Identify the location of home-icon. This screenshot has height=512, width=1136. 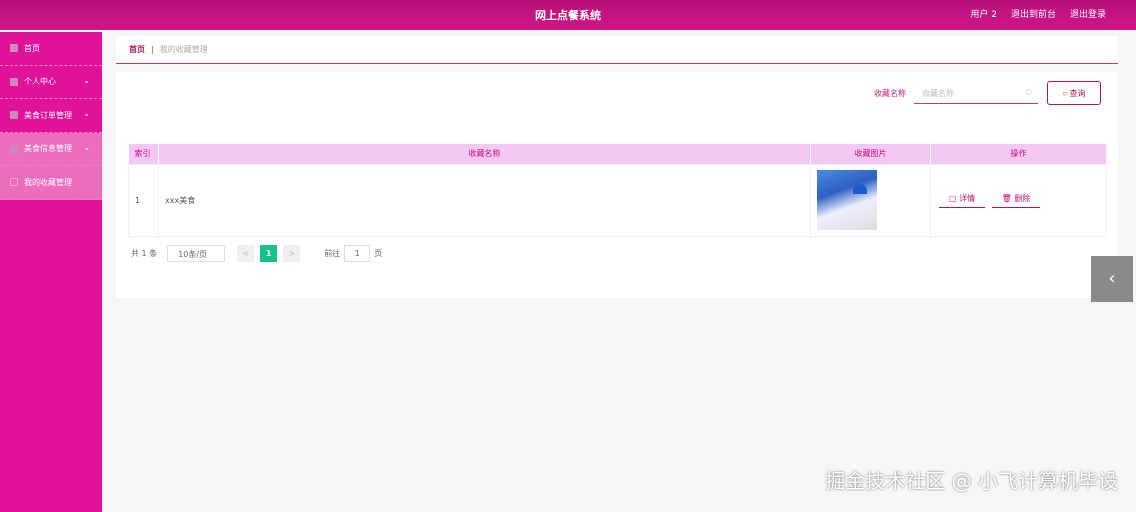
(14, 48).